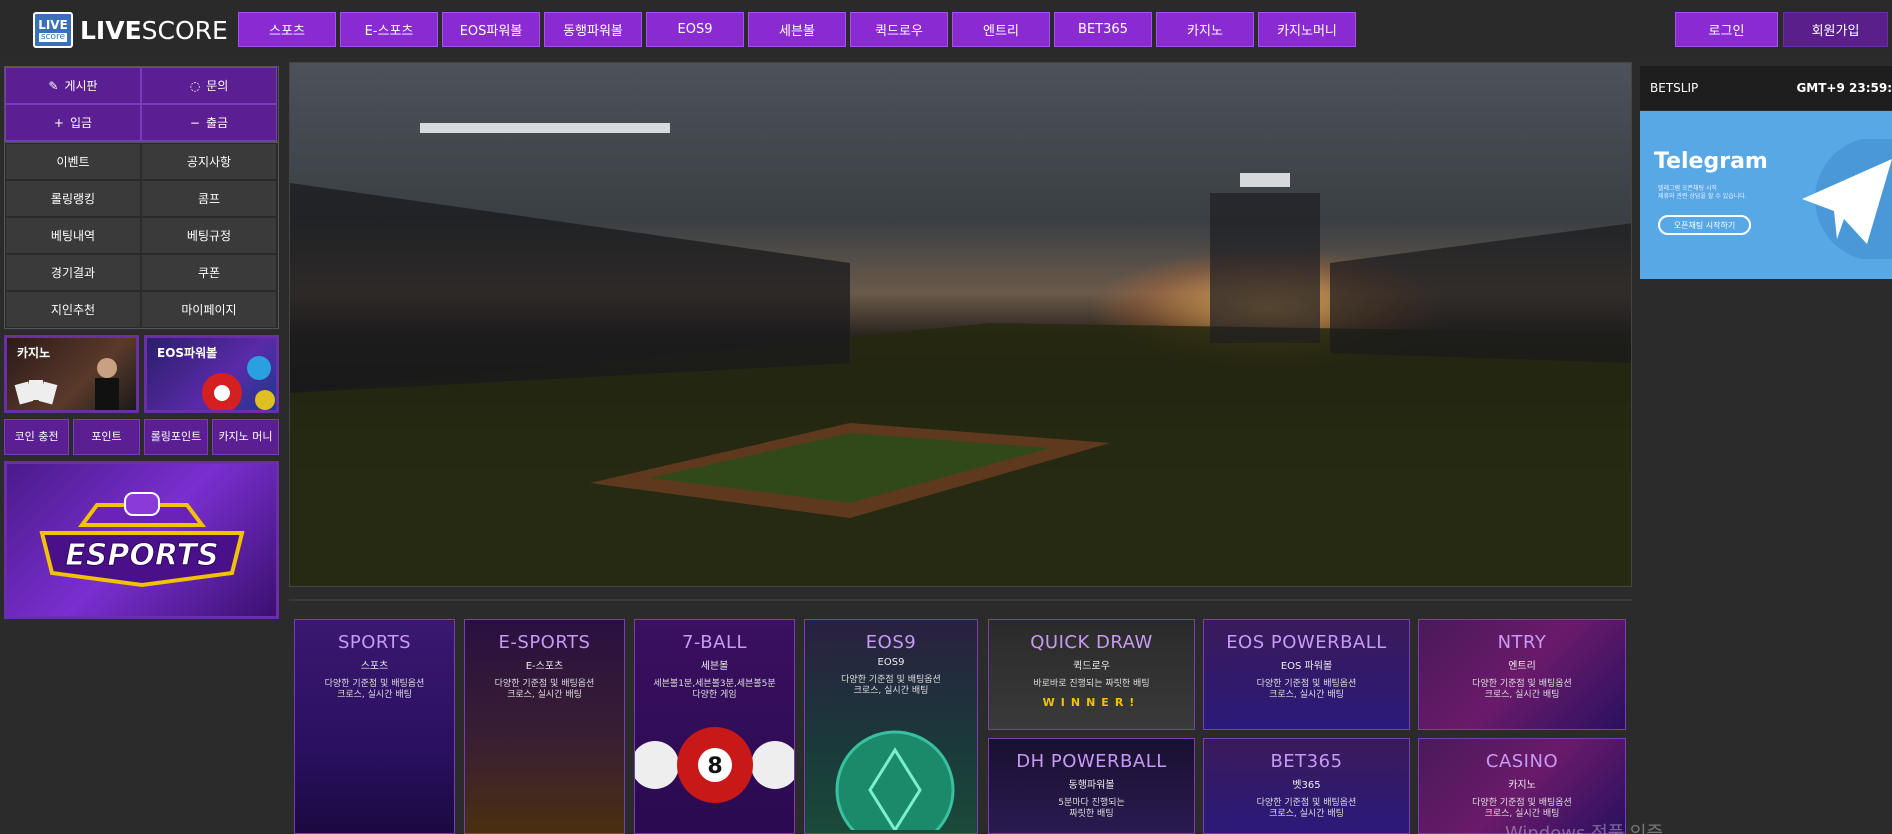 This screenshot has height=834, width=1892. What do you see at coordinates (1522, 761) in the screenshot?
I see `card-title: CASINO` at bounding box center [1522, 761].